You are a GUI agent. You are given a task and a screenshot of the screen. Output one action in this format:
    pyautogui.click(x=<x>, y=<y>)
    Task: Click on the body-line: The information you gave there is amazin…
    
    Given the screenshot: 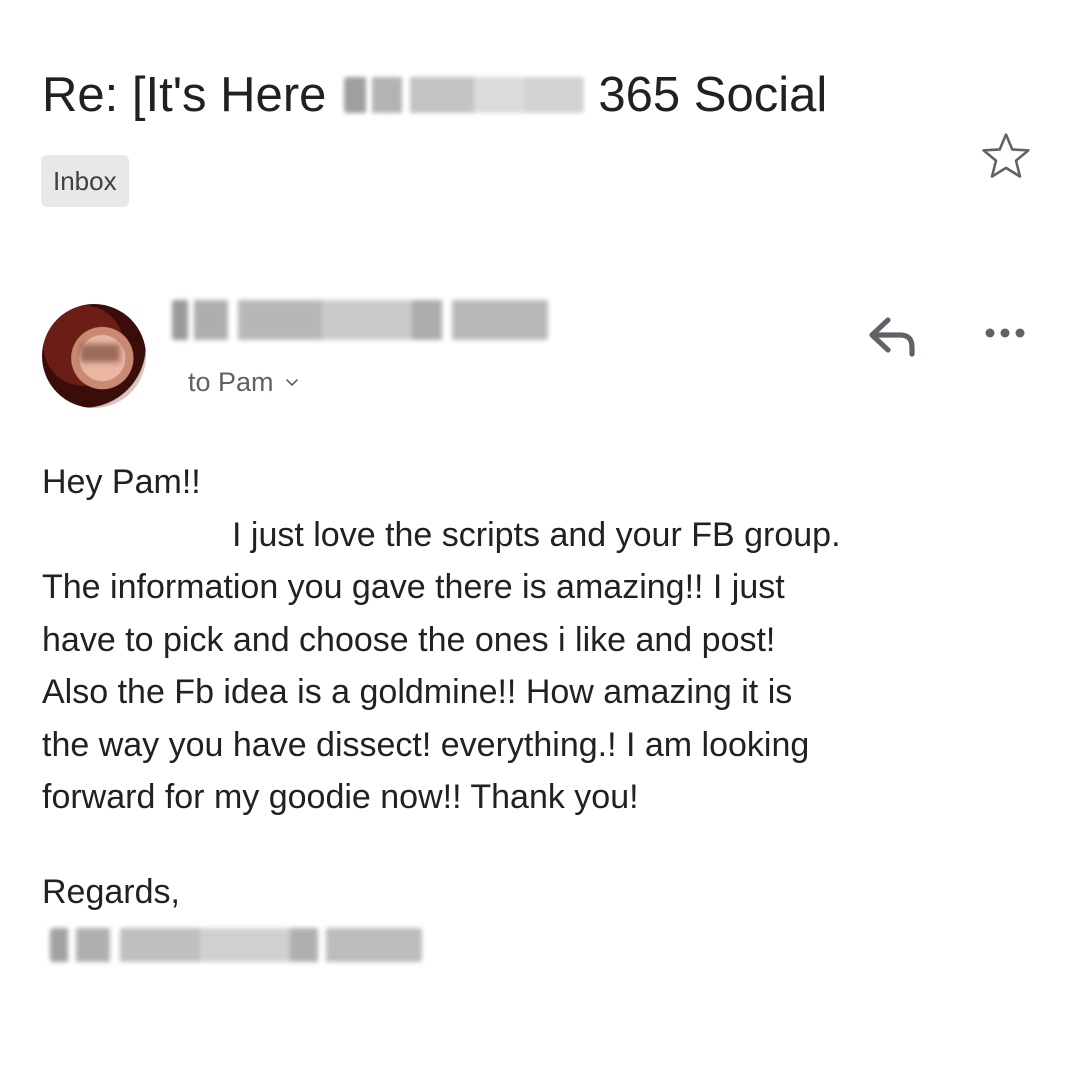 What is the action you would take?
    pyautogui.click(x=413, y=587)
    